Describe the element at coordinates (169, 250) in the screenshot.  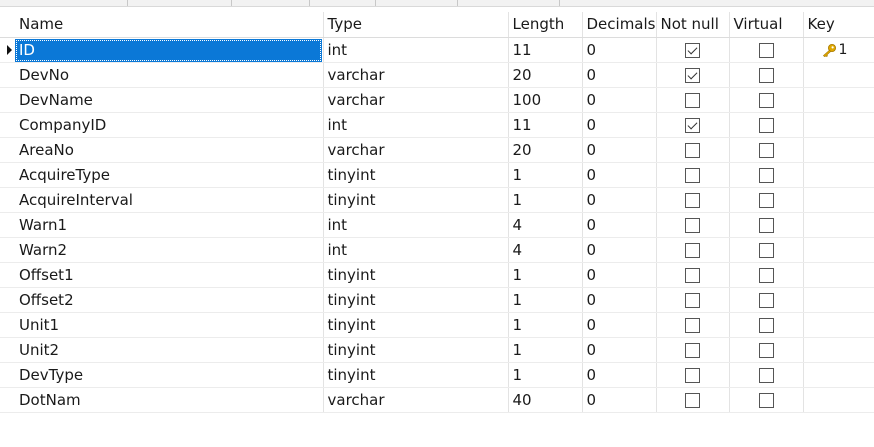
I see `name-cell: Warn2` at that location.